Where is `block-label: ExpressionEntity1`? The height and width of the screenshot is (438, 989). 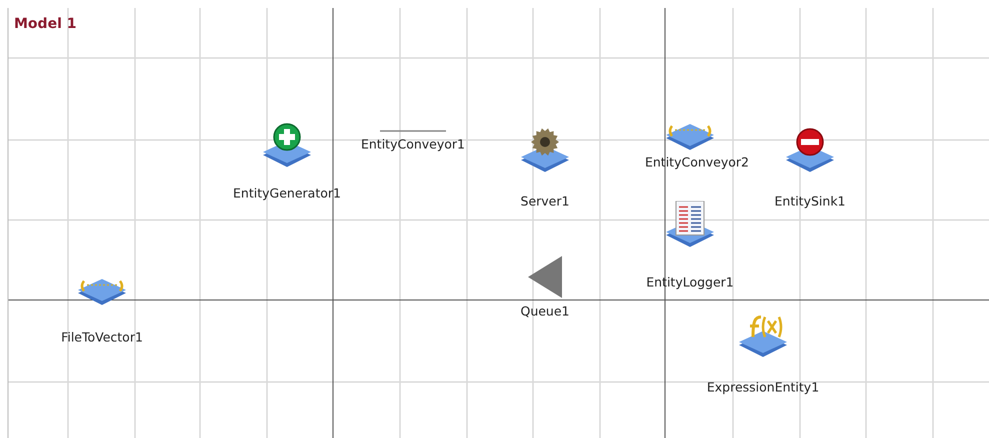
block-label: ExpressionEntity1 is located at coordinates (763, 387).